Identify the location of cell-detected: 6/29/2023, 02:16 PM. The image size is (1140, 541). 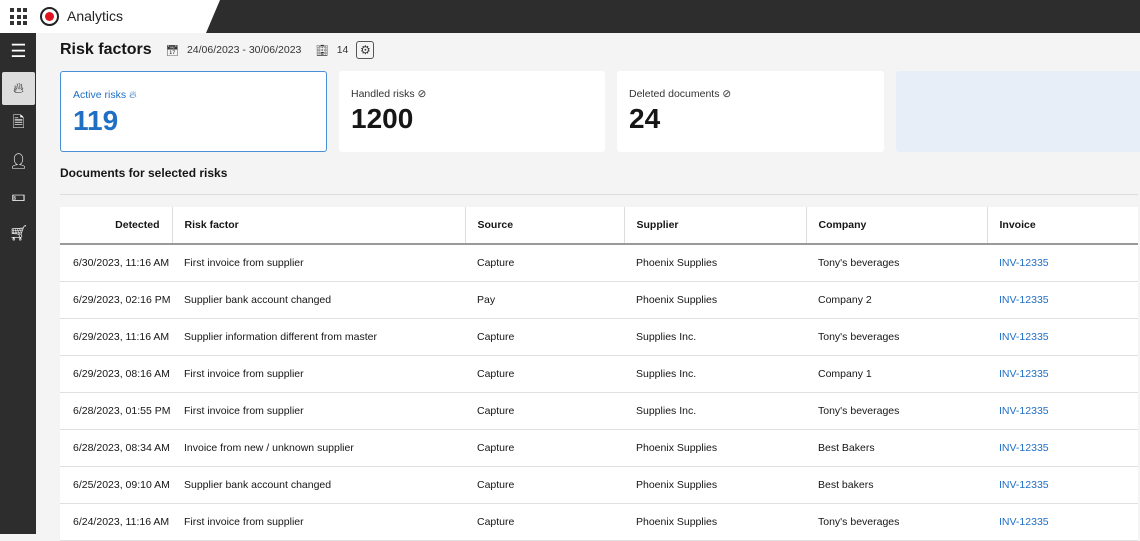
(116, 300).